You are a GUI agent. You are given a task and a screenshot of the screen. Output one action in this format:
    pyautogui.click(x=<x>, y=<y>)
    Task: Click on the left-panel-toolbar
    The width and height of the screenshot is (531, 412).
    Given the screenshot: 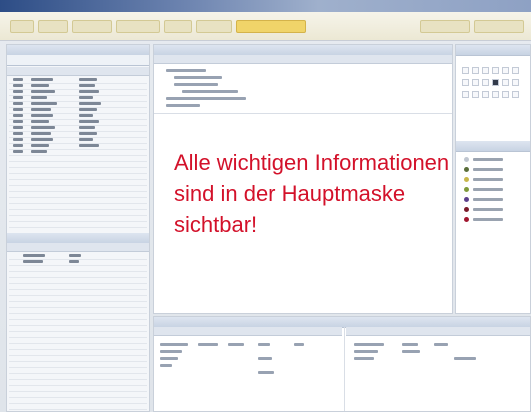 What is the action you would take?
    pyautogui.click(x=78, y=60)
    